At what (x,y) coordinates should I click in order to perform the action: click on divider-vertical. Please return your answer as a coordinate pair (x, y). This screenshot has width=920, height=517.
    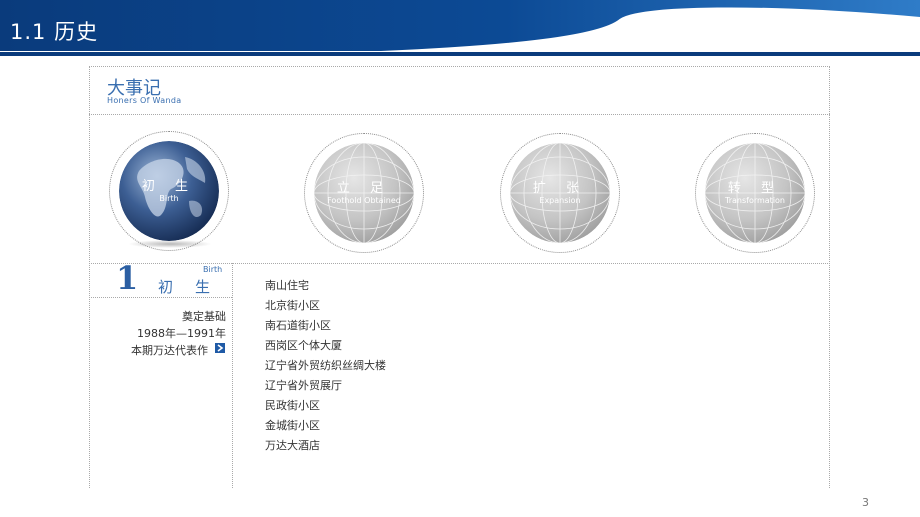
    Looking at the image, I should click on (232, 375).